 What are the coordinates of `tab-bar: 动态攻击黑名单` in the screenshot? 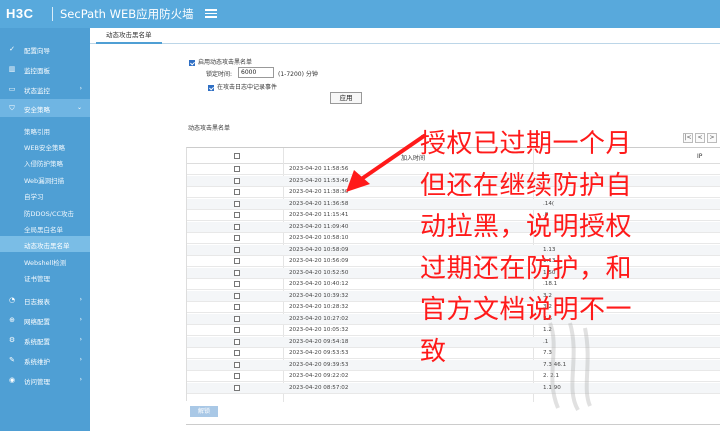 It's located at (405, 36).